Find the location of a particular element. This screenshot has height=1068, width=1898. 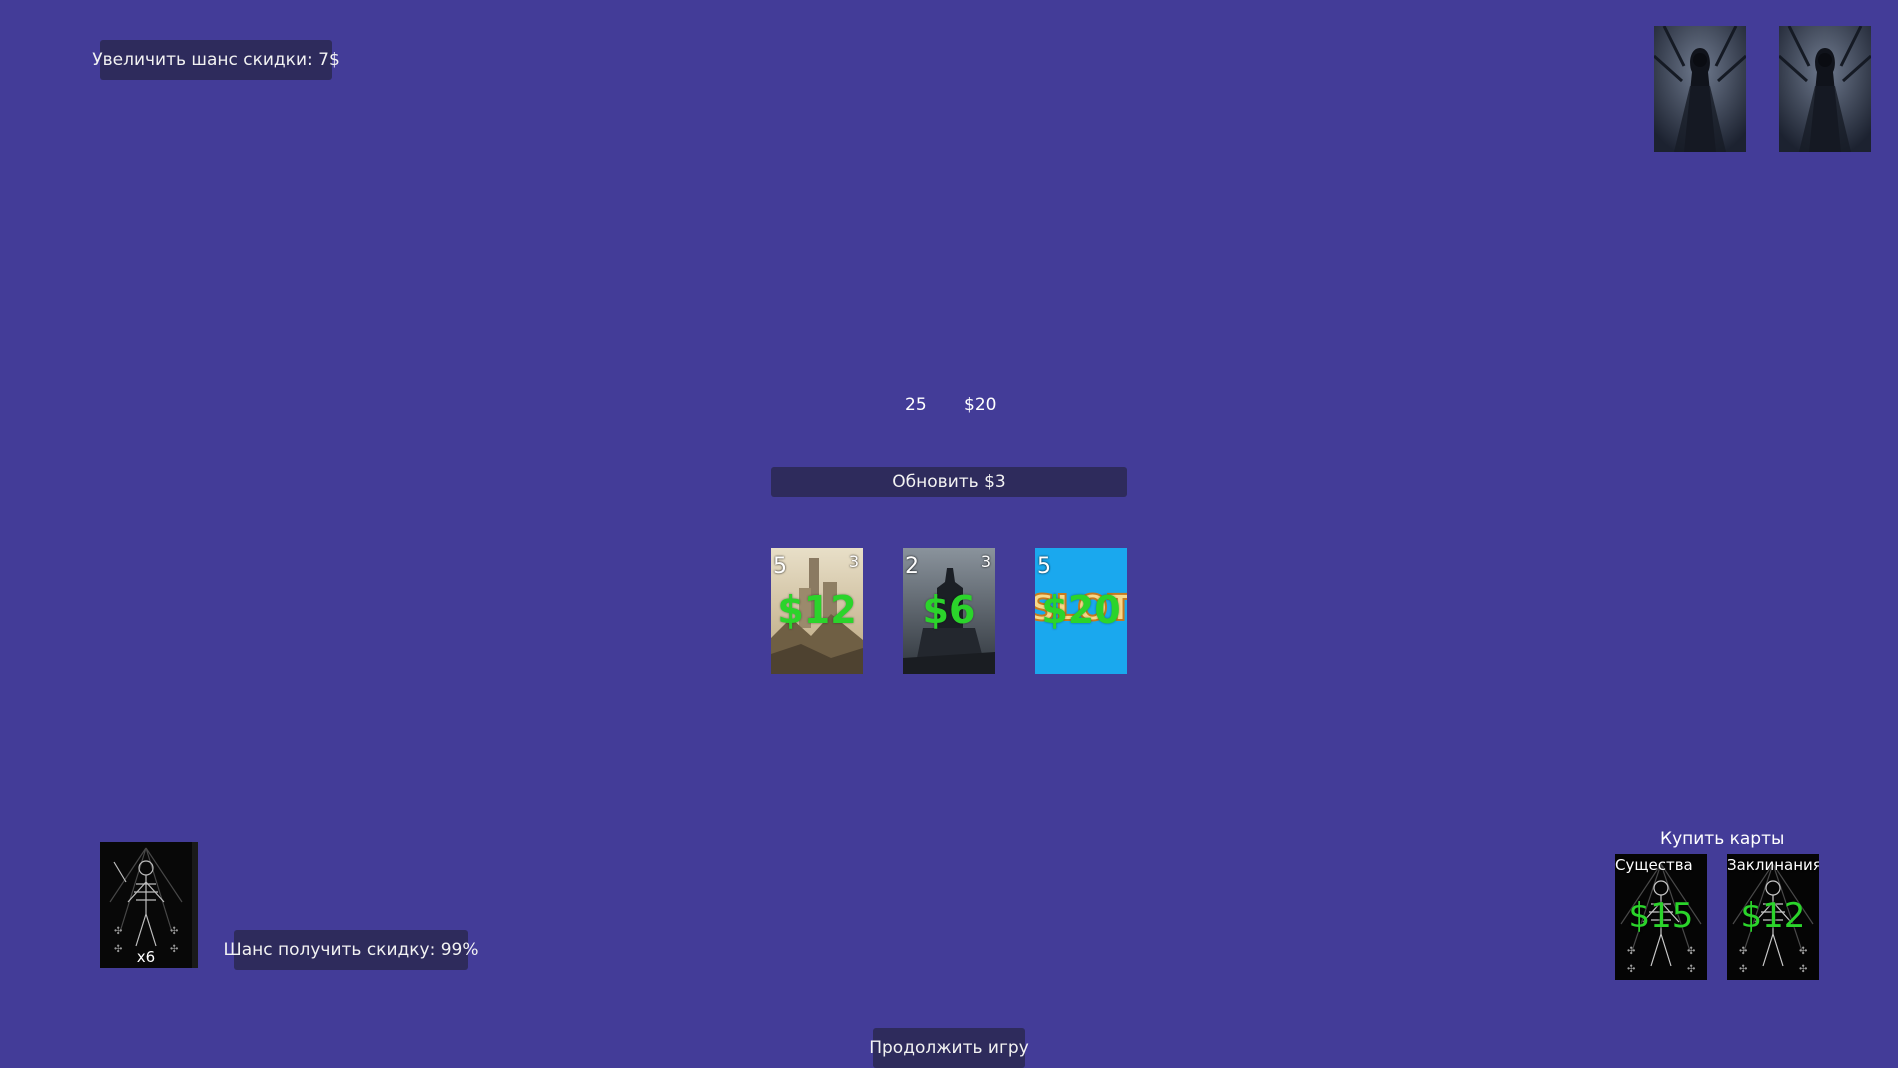

discount-chance-label: Шанс получить скидку: 99% is located at coordinates (351, 950).